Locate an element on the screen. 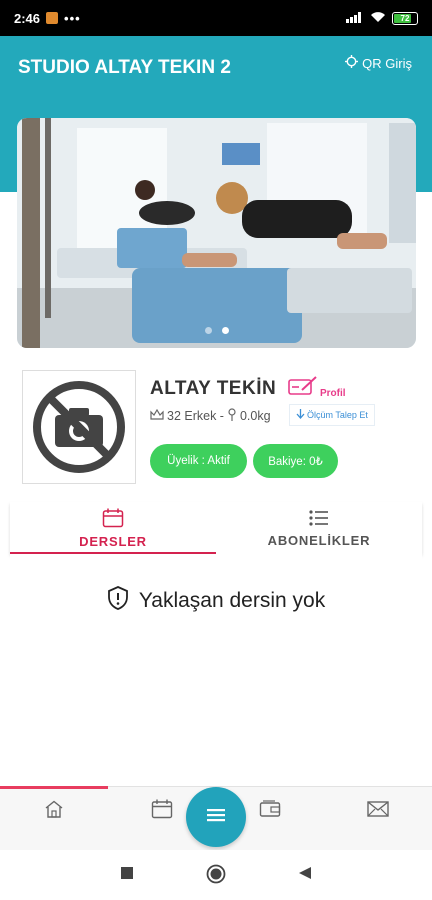 This screenshot has height=900, width=432. empty-message: Yaklaşan dersin yok is located at coordinates (232, 600).